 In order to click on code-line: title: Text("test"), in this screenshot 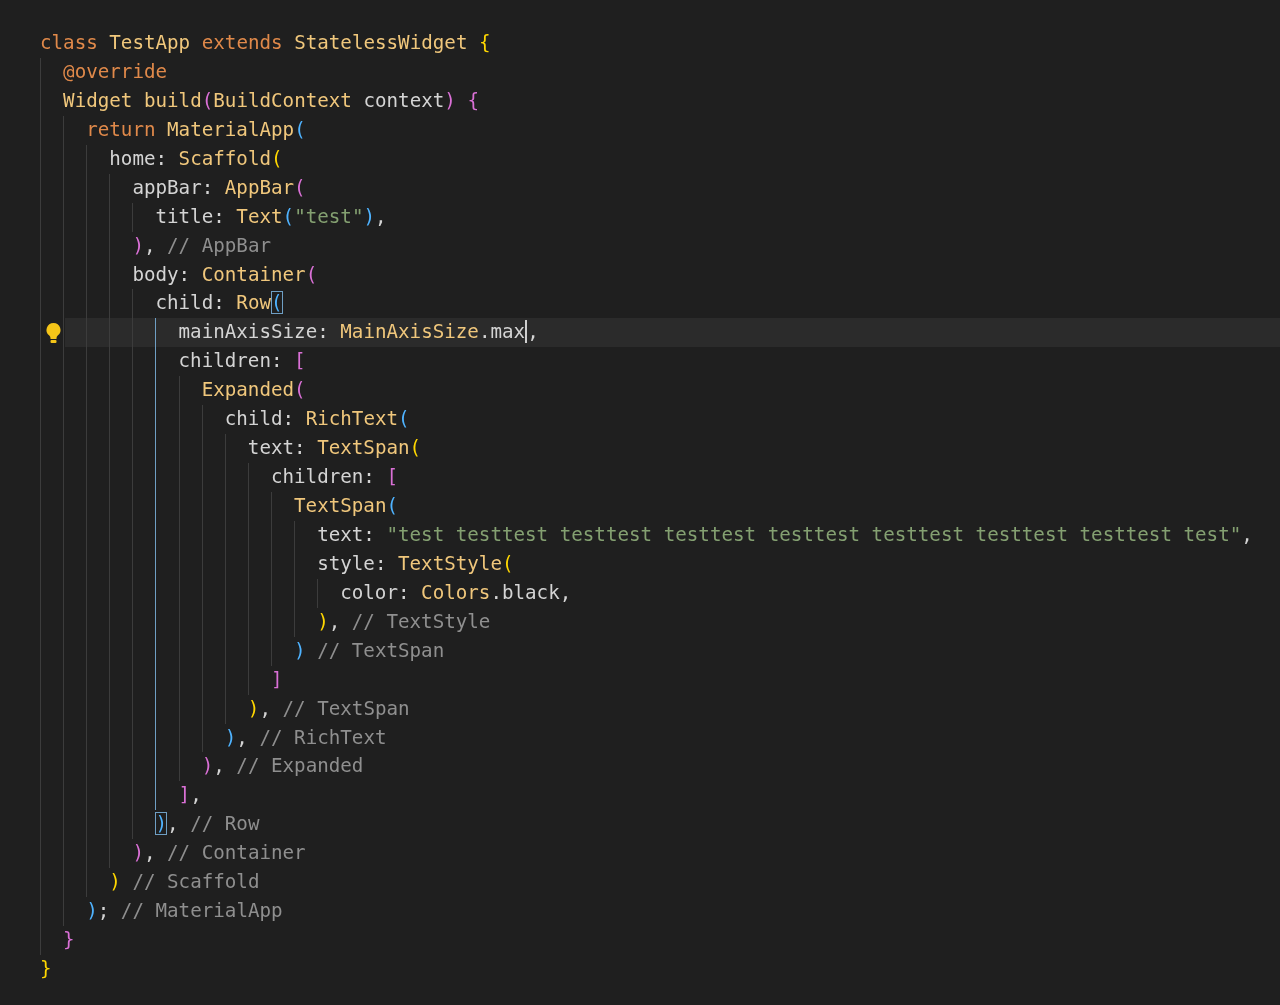, I will do `click(271, 216)`.